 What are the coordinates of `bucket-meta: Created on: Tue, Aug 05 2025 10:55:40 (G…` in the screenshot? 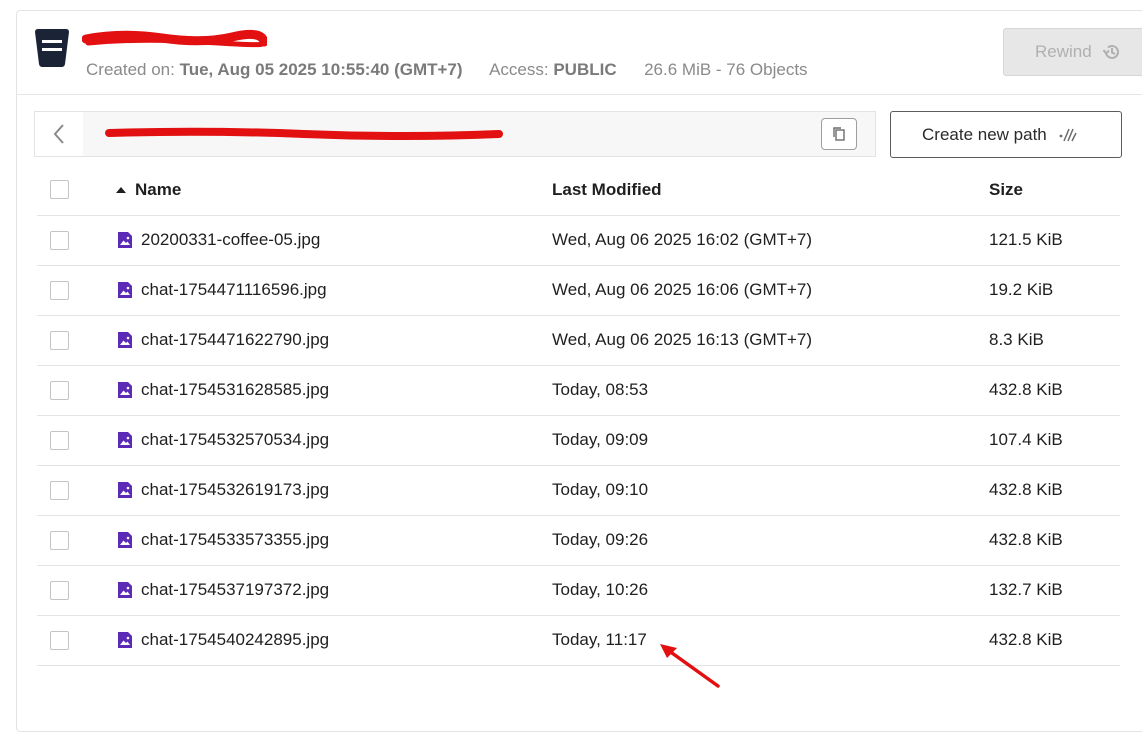 It's located at (447, 70).